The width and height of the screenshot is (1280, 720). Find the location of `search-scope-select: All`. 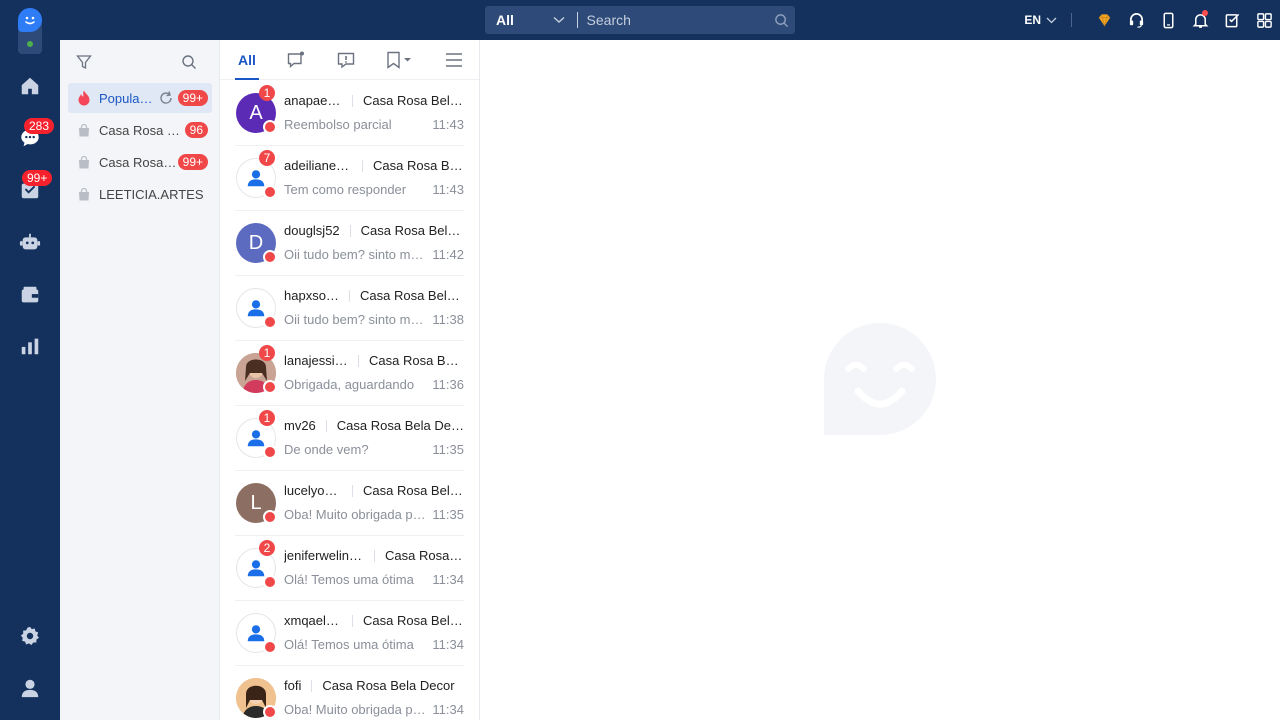

search-scope-select: All is located at coordinates (531, 20).